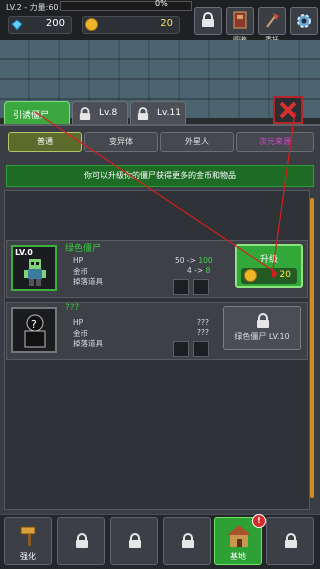  What do you see at coordinates (83, 249) in the screenshot?
I see `zombie-name: 绿色僵尸` at bounding box center [83, 249].